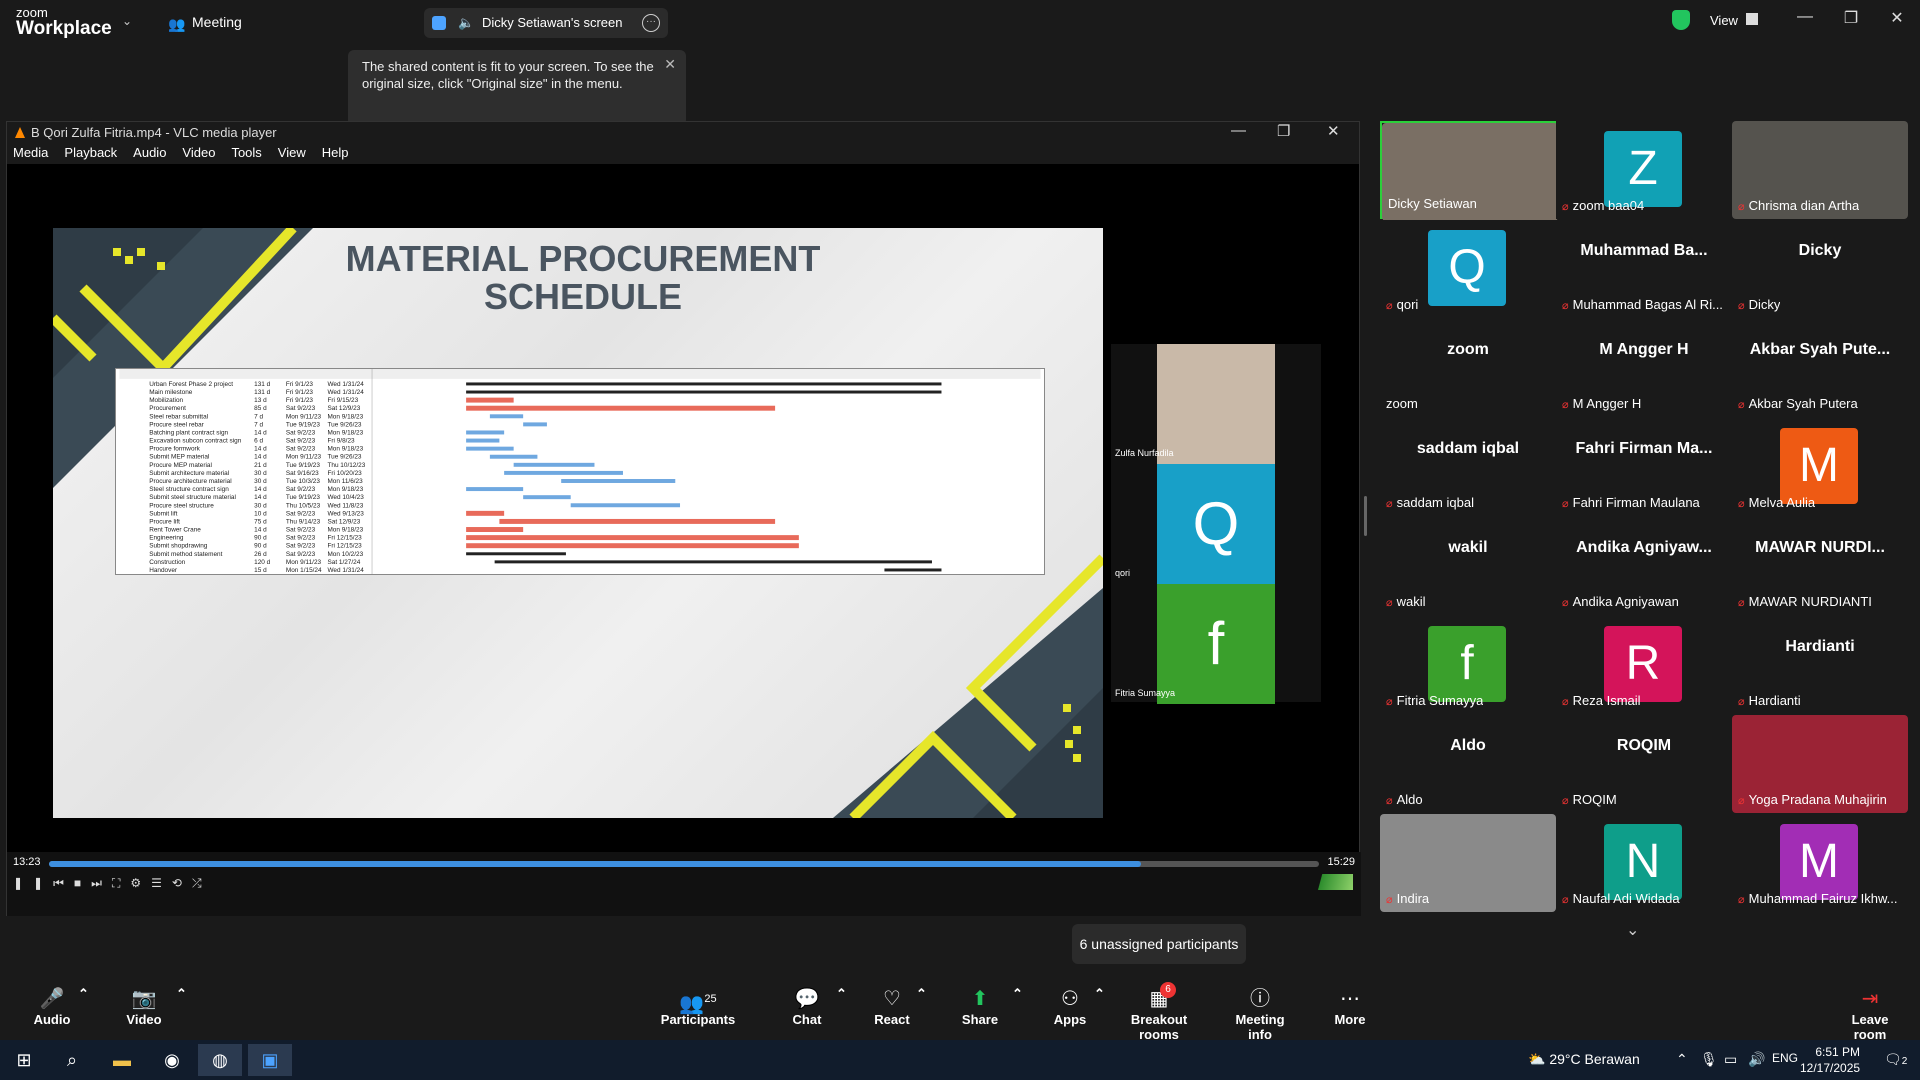 Image resolution: width=1920 pixels, height=1080 pixels. Describe the element at coordinates (1365, 516) in the screenshot. I see `splitter-handle` at that location.